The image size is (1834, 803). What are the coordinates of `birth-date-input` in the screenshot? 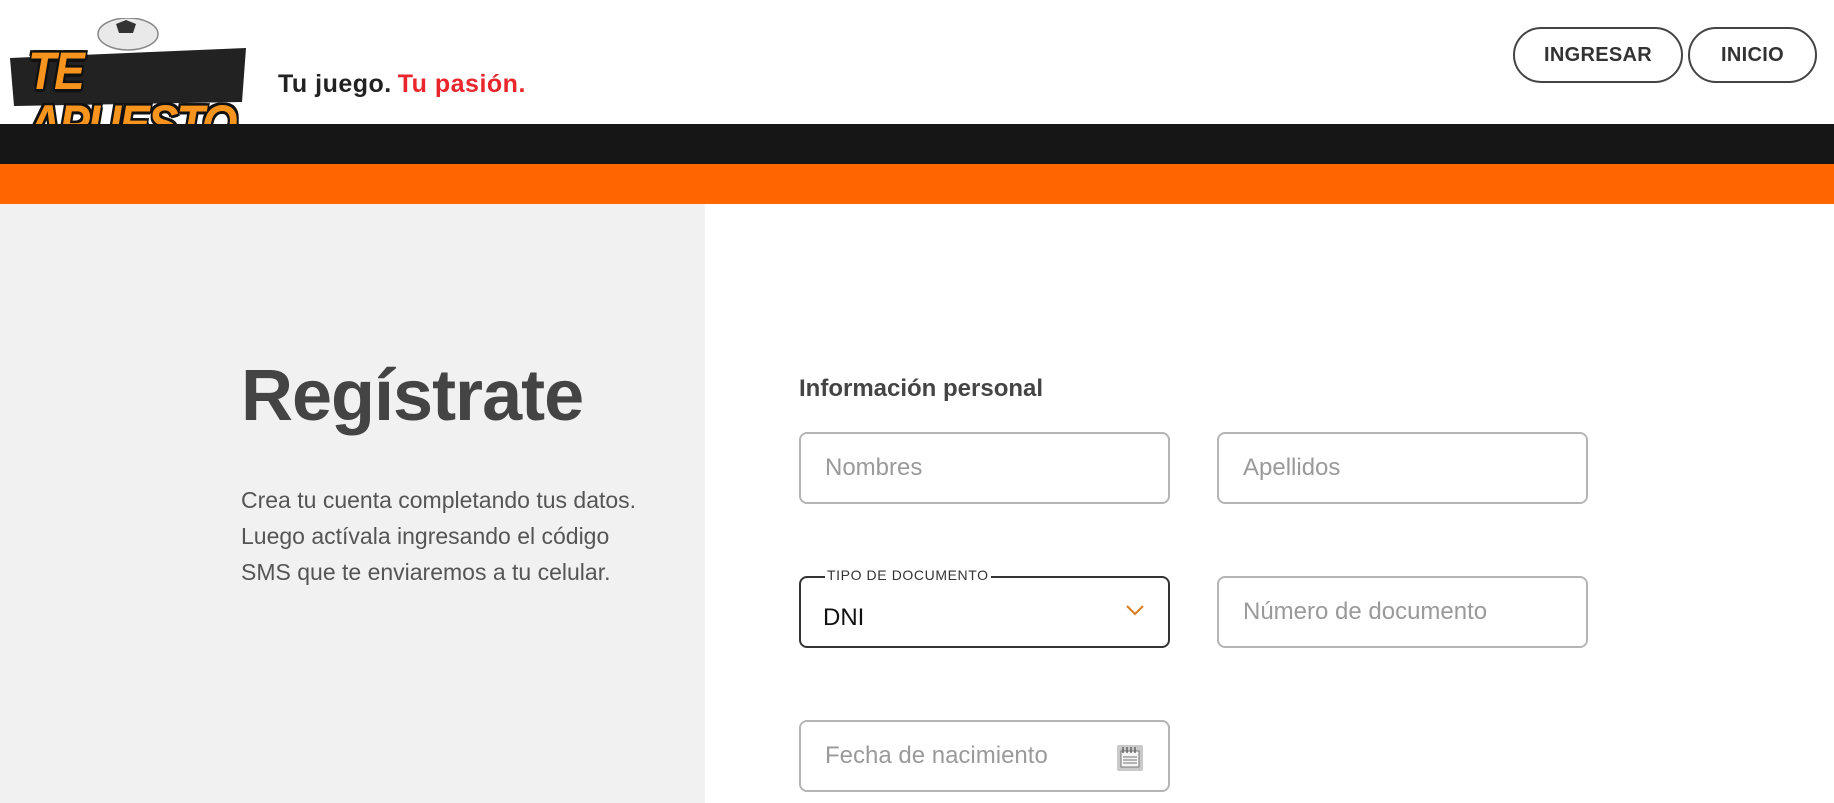 It's located at (955, 756).